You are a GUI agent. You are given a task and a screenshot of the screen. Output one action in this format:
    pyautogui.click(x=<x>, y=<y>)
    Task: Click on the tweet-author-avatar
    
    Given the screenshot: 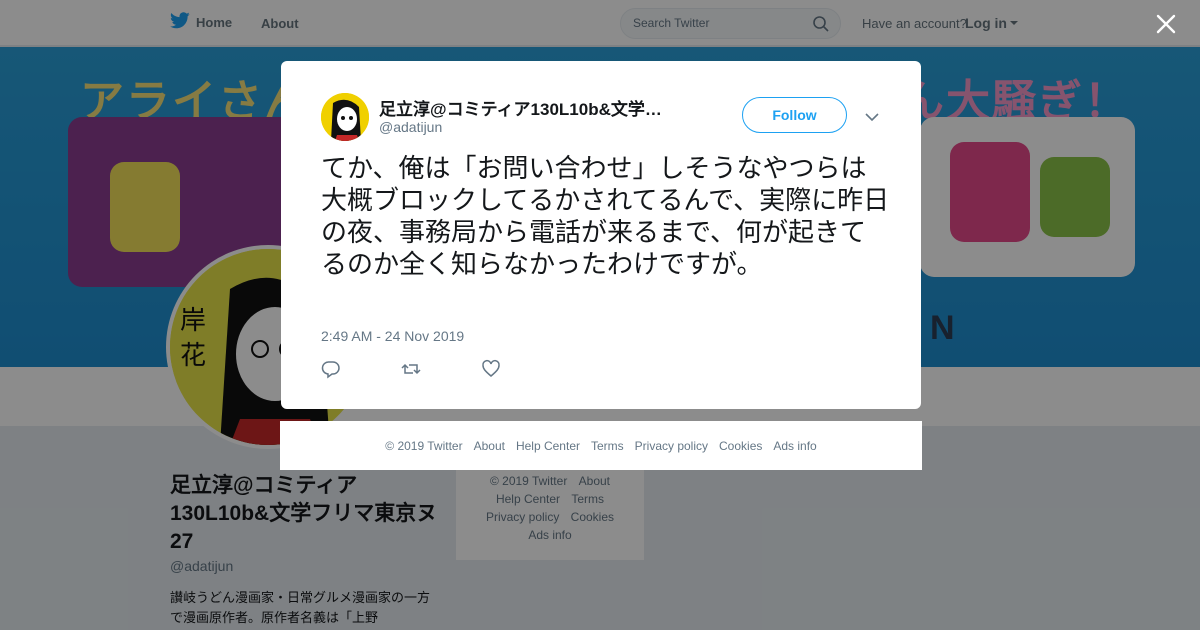 What is the action you would take?
    pyautogui.click(x=345, y=117)
    